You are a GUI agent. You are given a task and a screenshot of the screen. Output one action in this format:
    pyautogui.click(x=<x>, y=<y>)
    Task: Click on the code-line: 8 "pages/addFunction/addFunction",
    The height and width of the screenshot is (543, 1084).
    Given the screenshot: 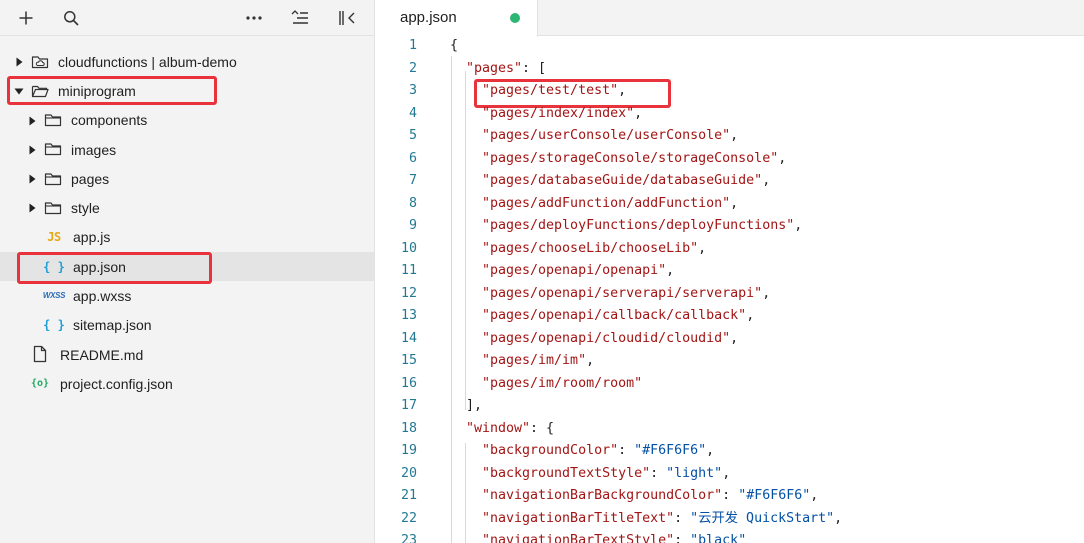 What is the action you would take?
    pyautogui.click(x=730, y=204)
    